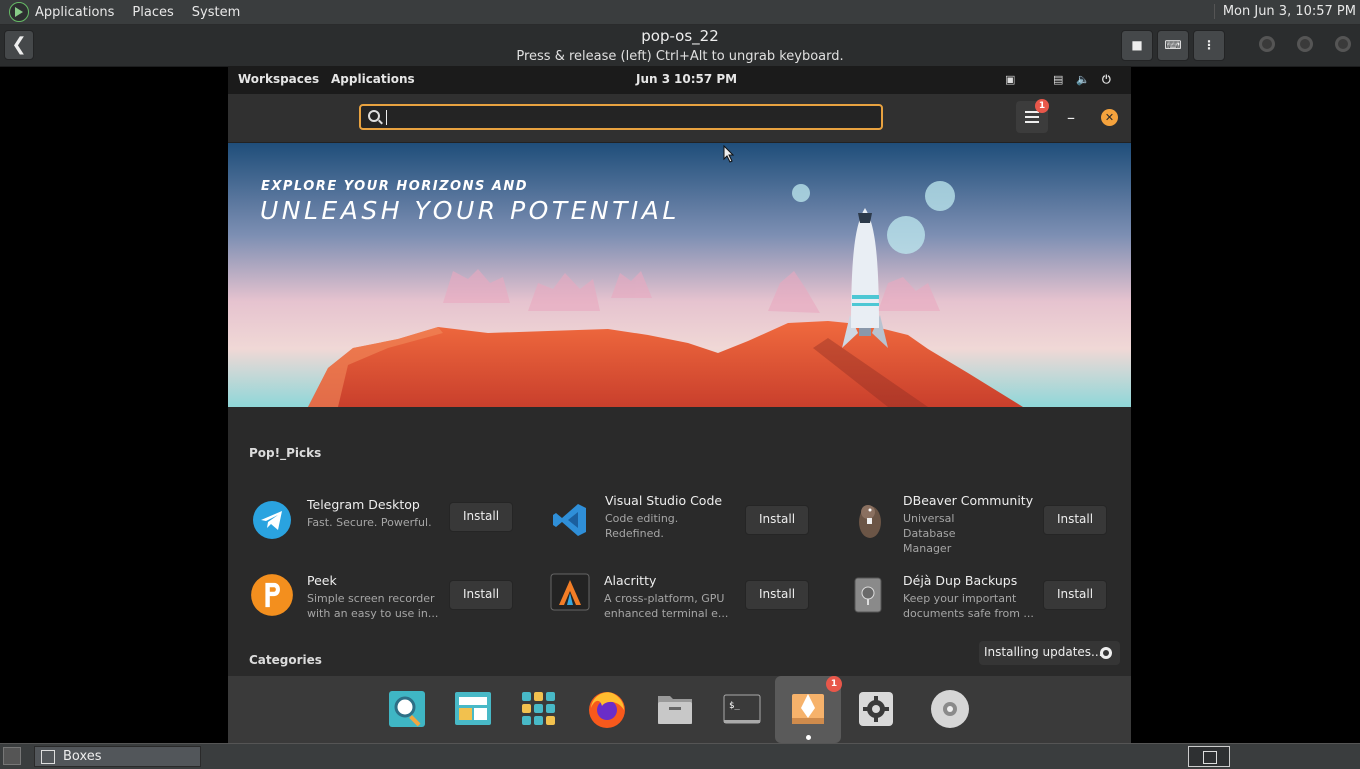  What do you see at coordinates (630, 580) in the screenshot?
I see `app-name: Alacritty` at bounding box center [630, 580].